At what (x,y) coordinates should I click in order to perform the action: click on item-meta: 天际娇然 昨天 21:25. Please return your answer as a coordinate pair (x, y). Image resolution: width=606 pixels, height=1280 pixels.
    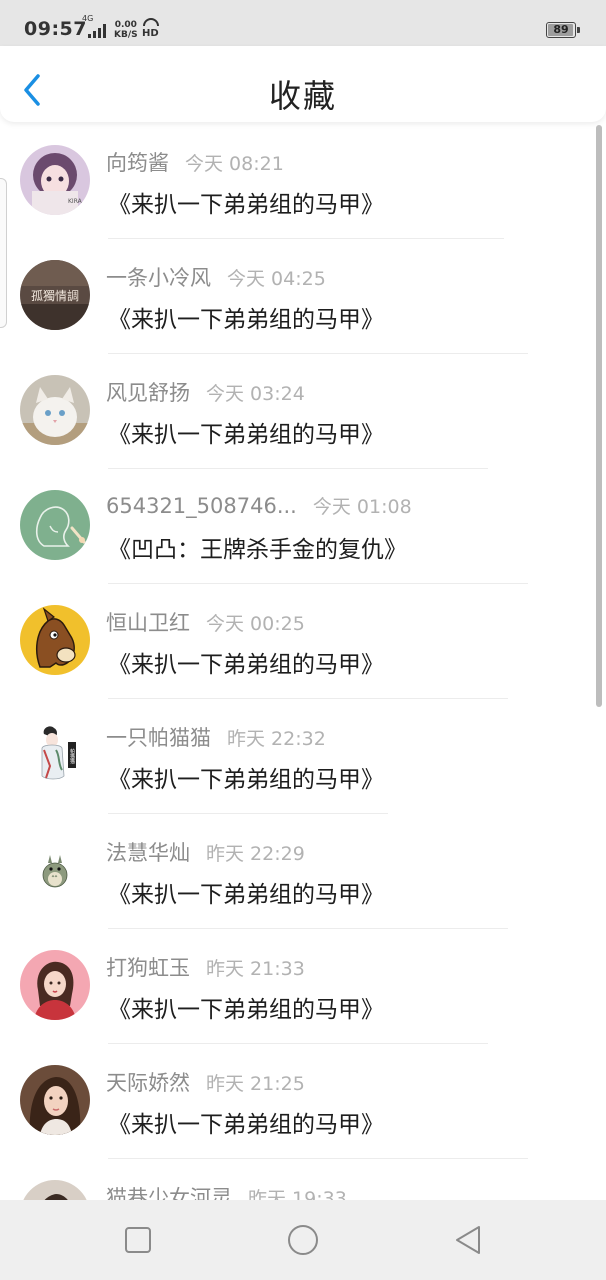
    Looking at the image, I should click on (205, 1082).